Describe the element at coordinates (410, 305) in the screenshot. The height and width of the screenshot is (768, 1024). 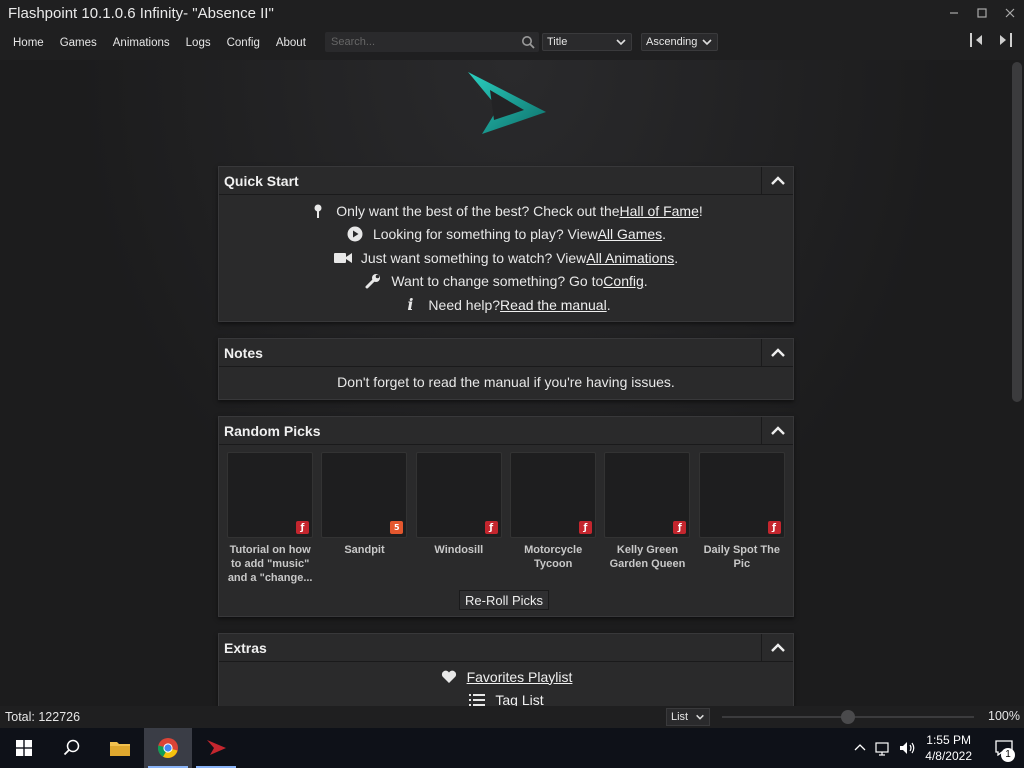
I see `info-icon: i` at that location.